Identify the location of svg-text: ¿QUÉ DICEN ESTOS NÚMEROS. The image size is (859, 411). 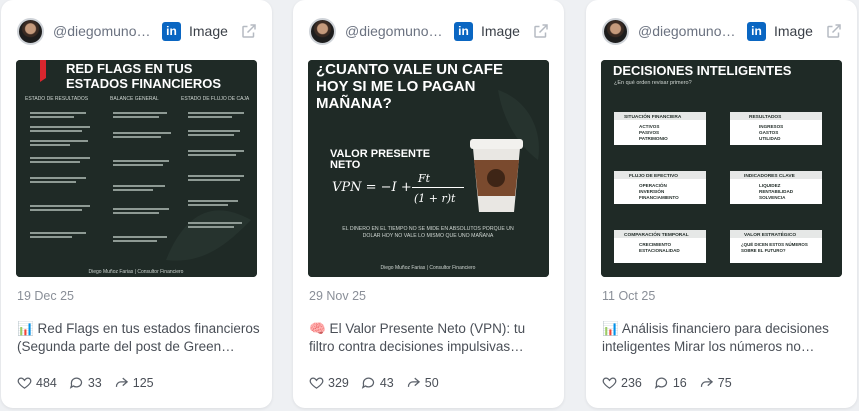
(774, 244).